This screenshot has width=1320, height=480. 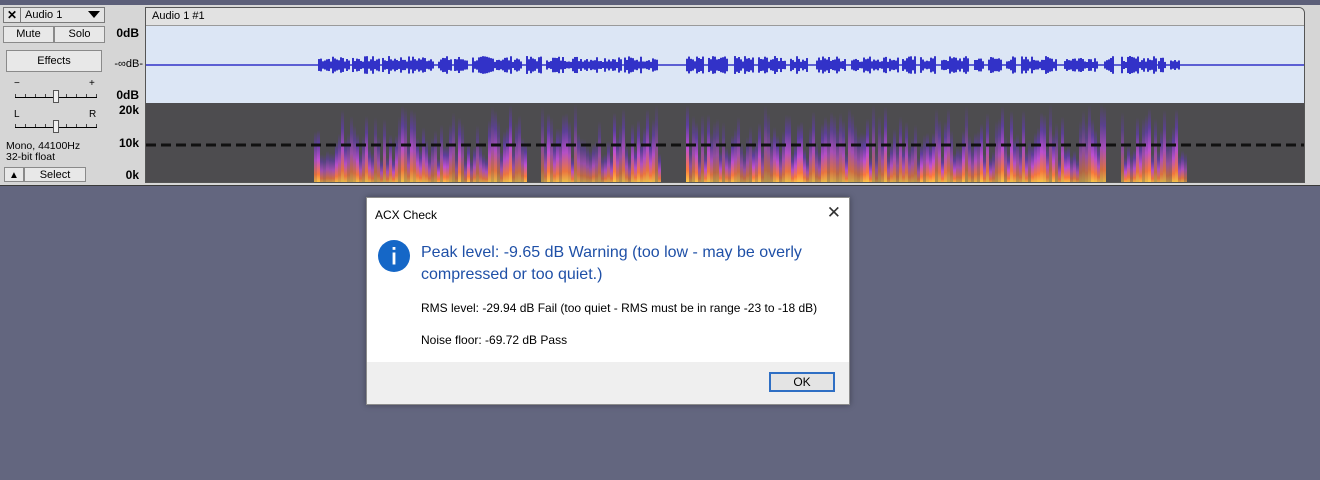 I want to click on dialog-close-icon: ✕, so click(x=834, y=213).